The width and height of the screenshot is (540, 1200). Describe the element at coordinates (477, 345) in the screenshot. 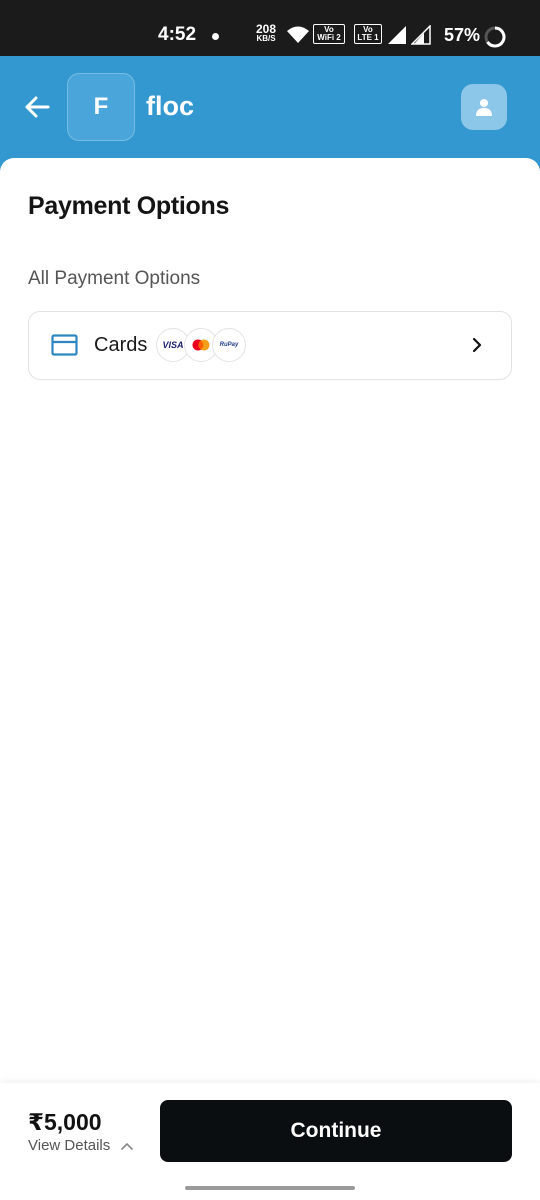

I see `chevron-right-icon` at that location.